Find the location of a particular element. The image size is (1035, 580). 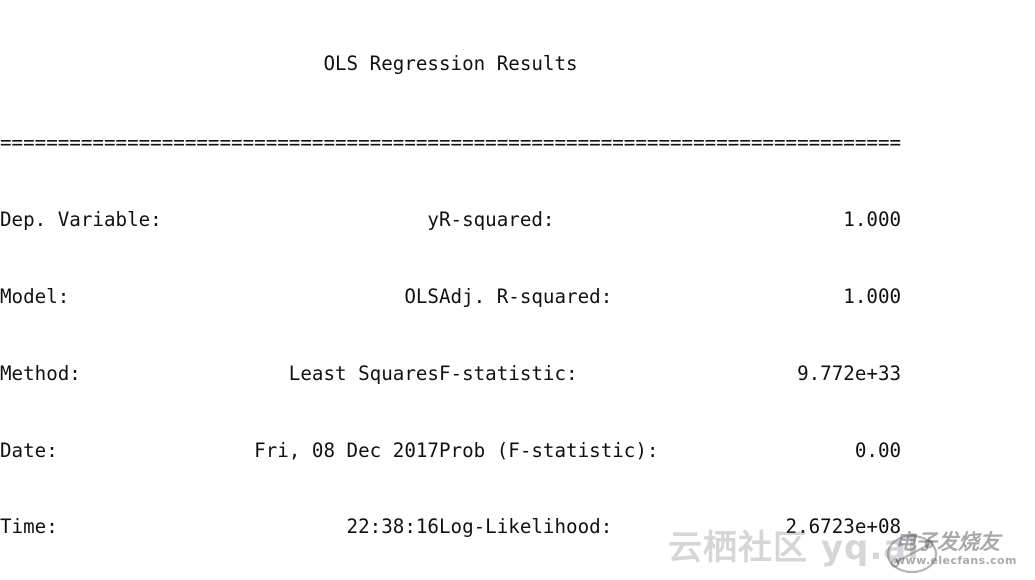

header-row: Time: 22:38:16Log-Likelihood: 2.6723e+08 is located at coordinates (451, 527).